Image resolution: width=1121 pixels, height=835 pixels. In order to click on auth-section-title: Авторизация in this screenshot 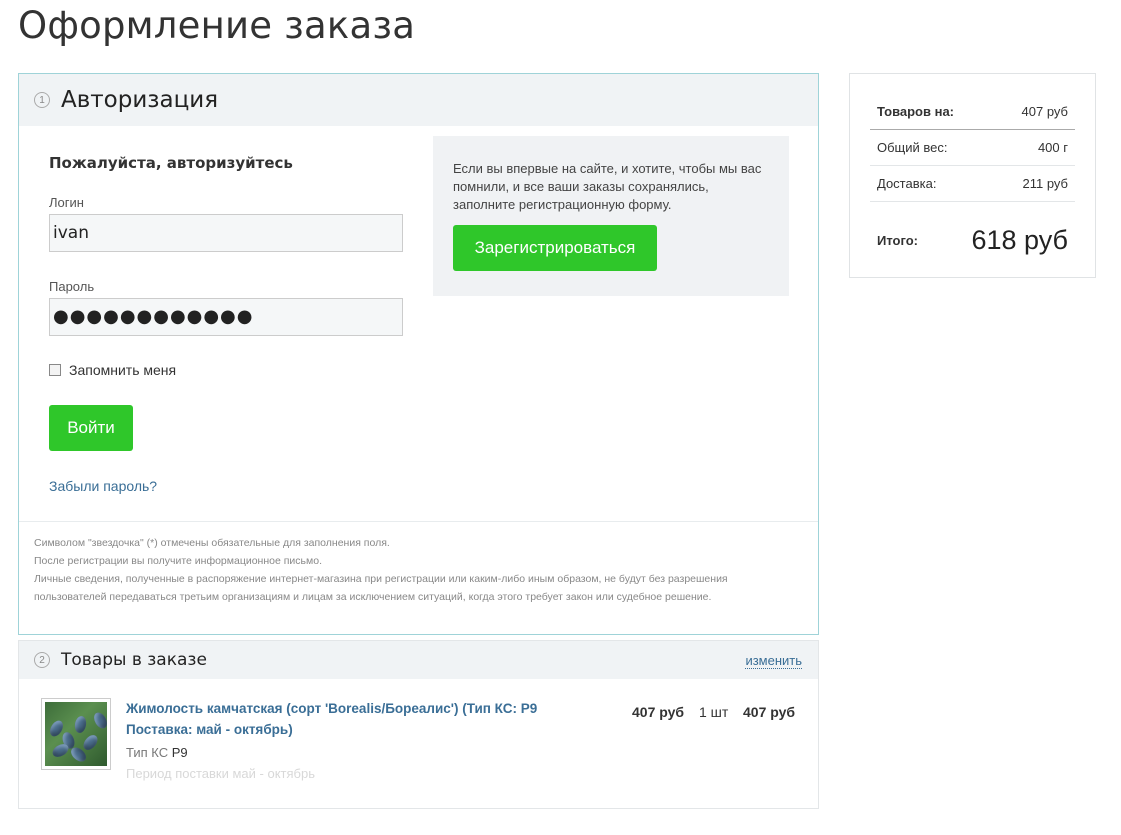, I will do `click(140, 100)`.